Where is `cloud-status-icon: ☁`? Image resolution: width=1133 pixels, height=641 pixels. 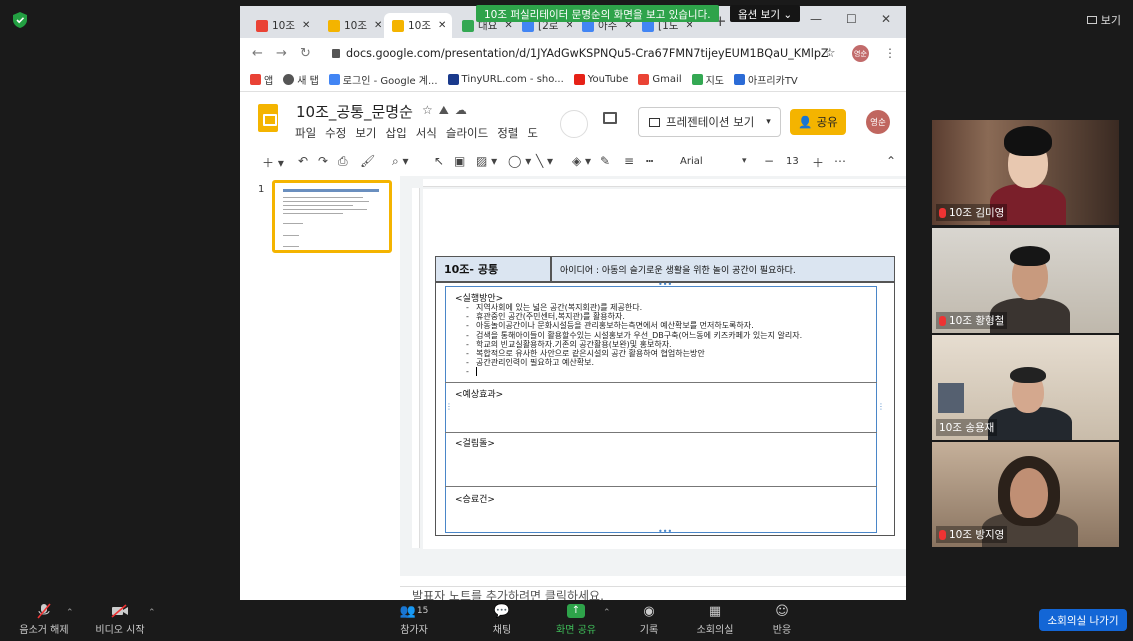 cloud-status-icon: ☁ is located at coordinates (464, 110).